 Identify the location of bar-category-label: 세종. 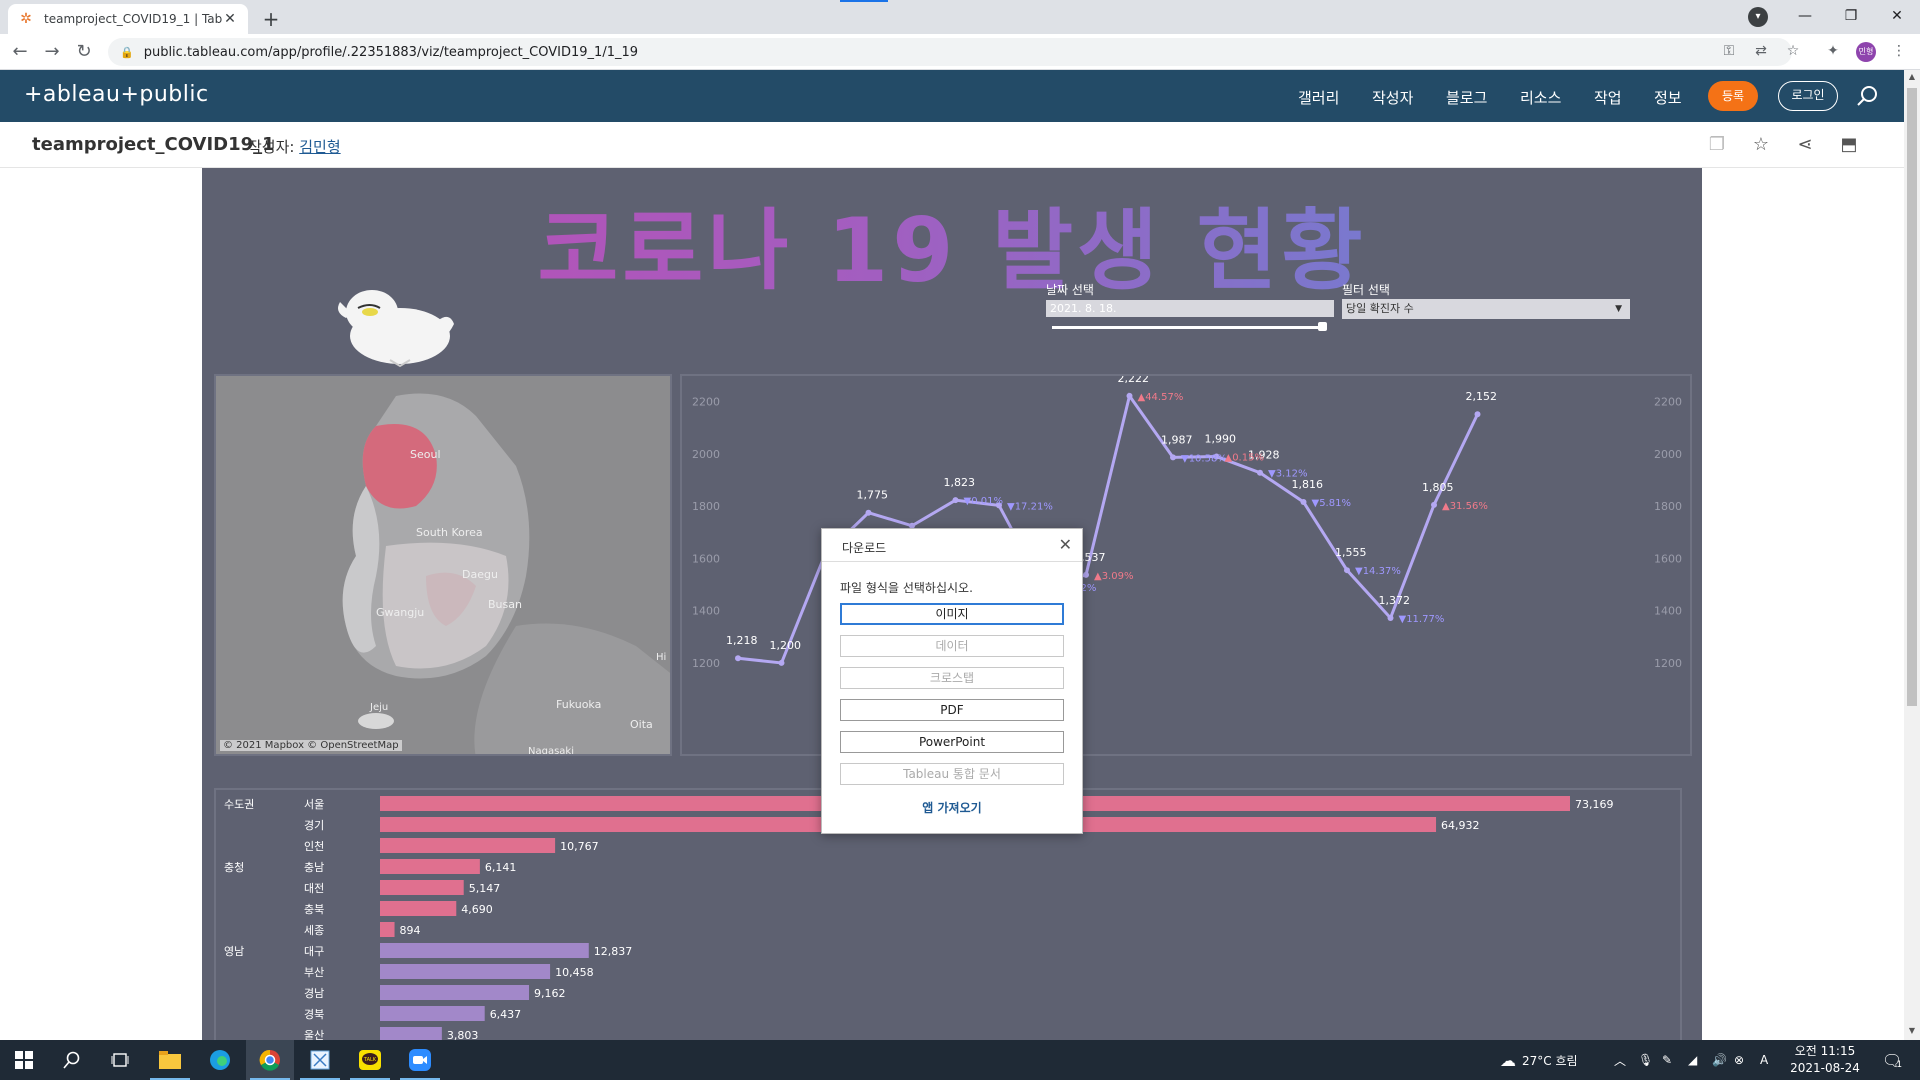
(314, 930).